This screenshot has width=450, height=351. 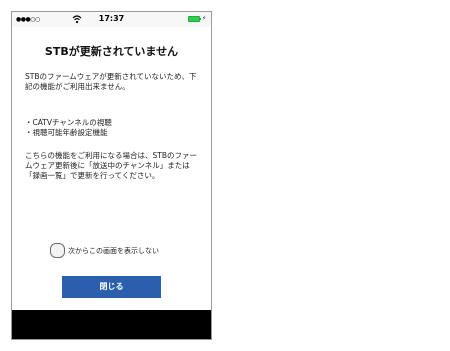 I want to click on status-bar: ●●●○○ 17:37 ⚡, so click(x=111, y=19).